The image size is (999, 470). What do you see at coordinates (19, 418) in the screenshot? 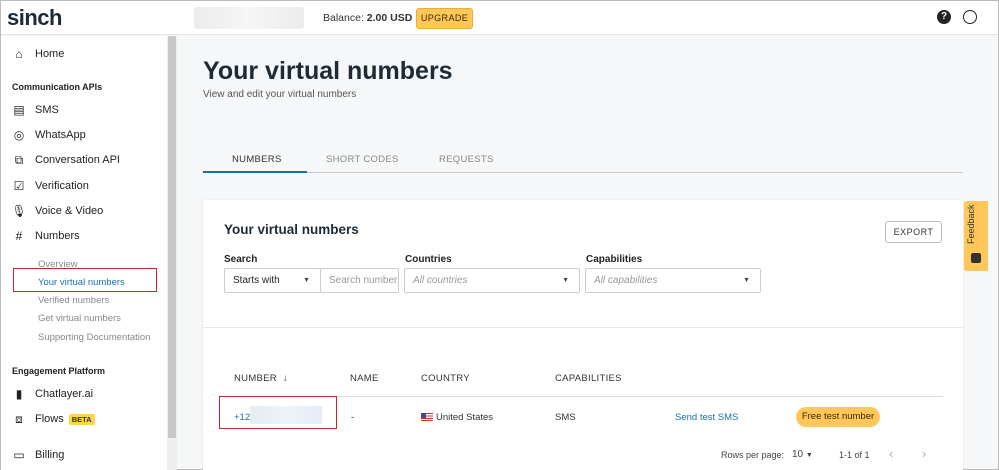
I see `flows-icon: ⧈` at bounding box center [19, 418].